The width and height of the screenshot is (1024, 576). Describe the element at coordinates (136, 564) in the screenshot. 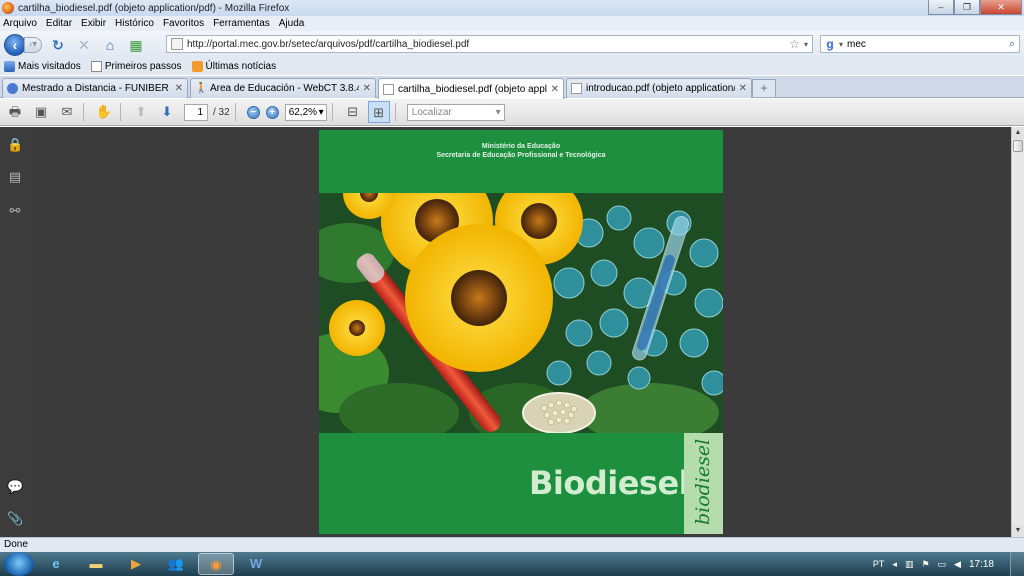

I see `media-player-icon: ▶` at that location.